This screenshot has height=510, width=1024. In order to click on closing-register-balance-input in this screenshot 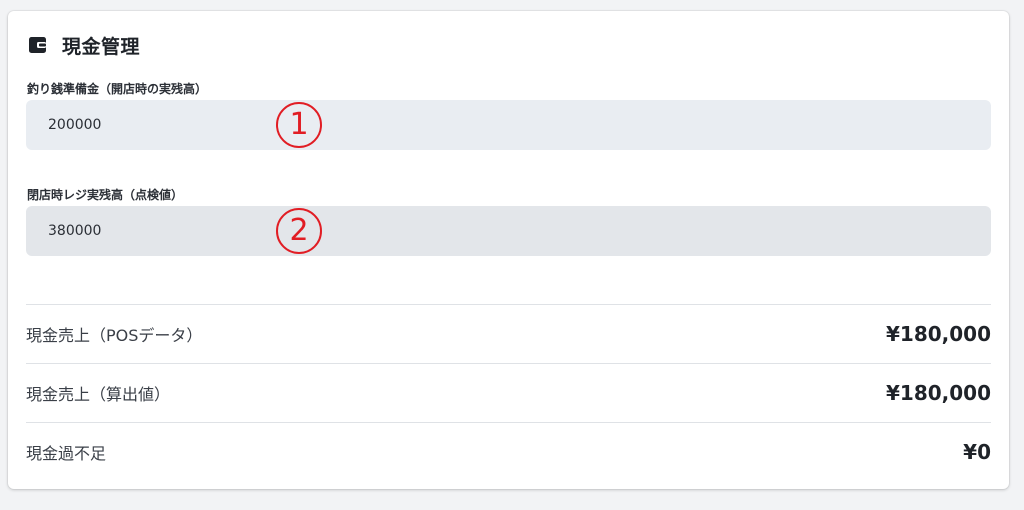, I will do `click(508, 231)`.